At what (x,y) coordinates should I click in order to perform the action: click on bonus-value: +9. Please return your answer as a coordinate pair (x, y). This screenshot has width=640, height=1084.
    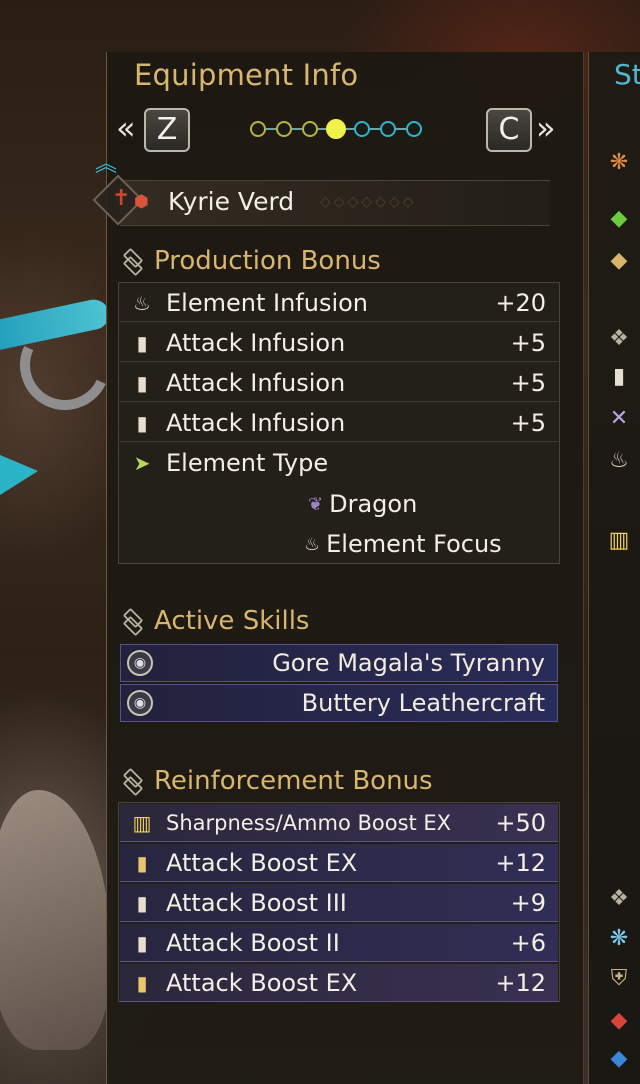
    Looking at the image, I should click on (528, 902).